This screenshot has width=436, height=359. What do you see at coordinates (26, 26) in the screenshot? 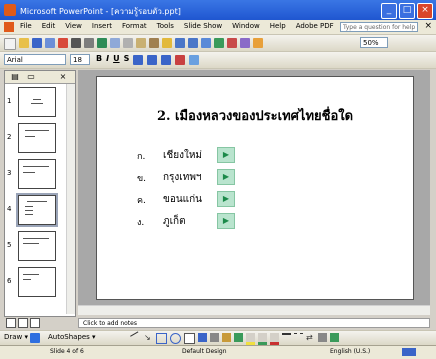
I see `menu-file: File` at bounding box center [26, 26].